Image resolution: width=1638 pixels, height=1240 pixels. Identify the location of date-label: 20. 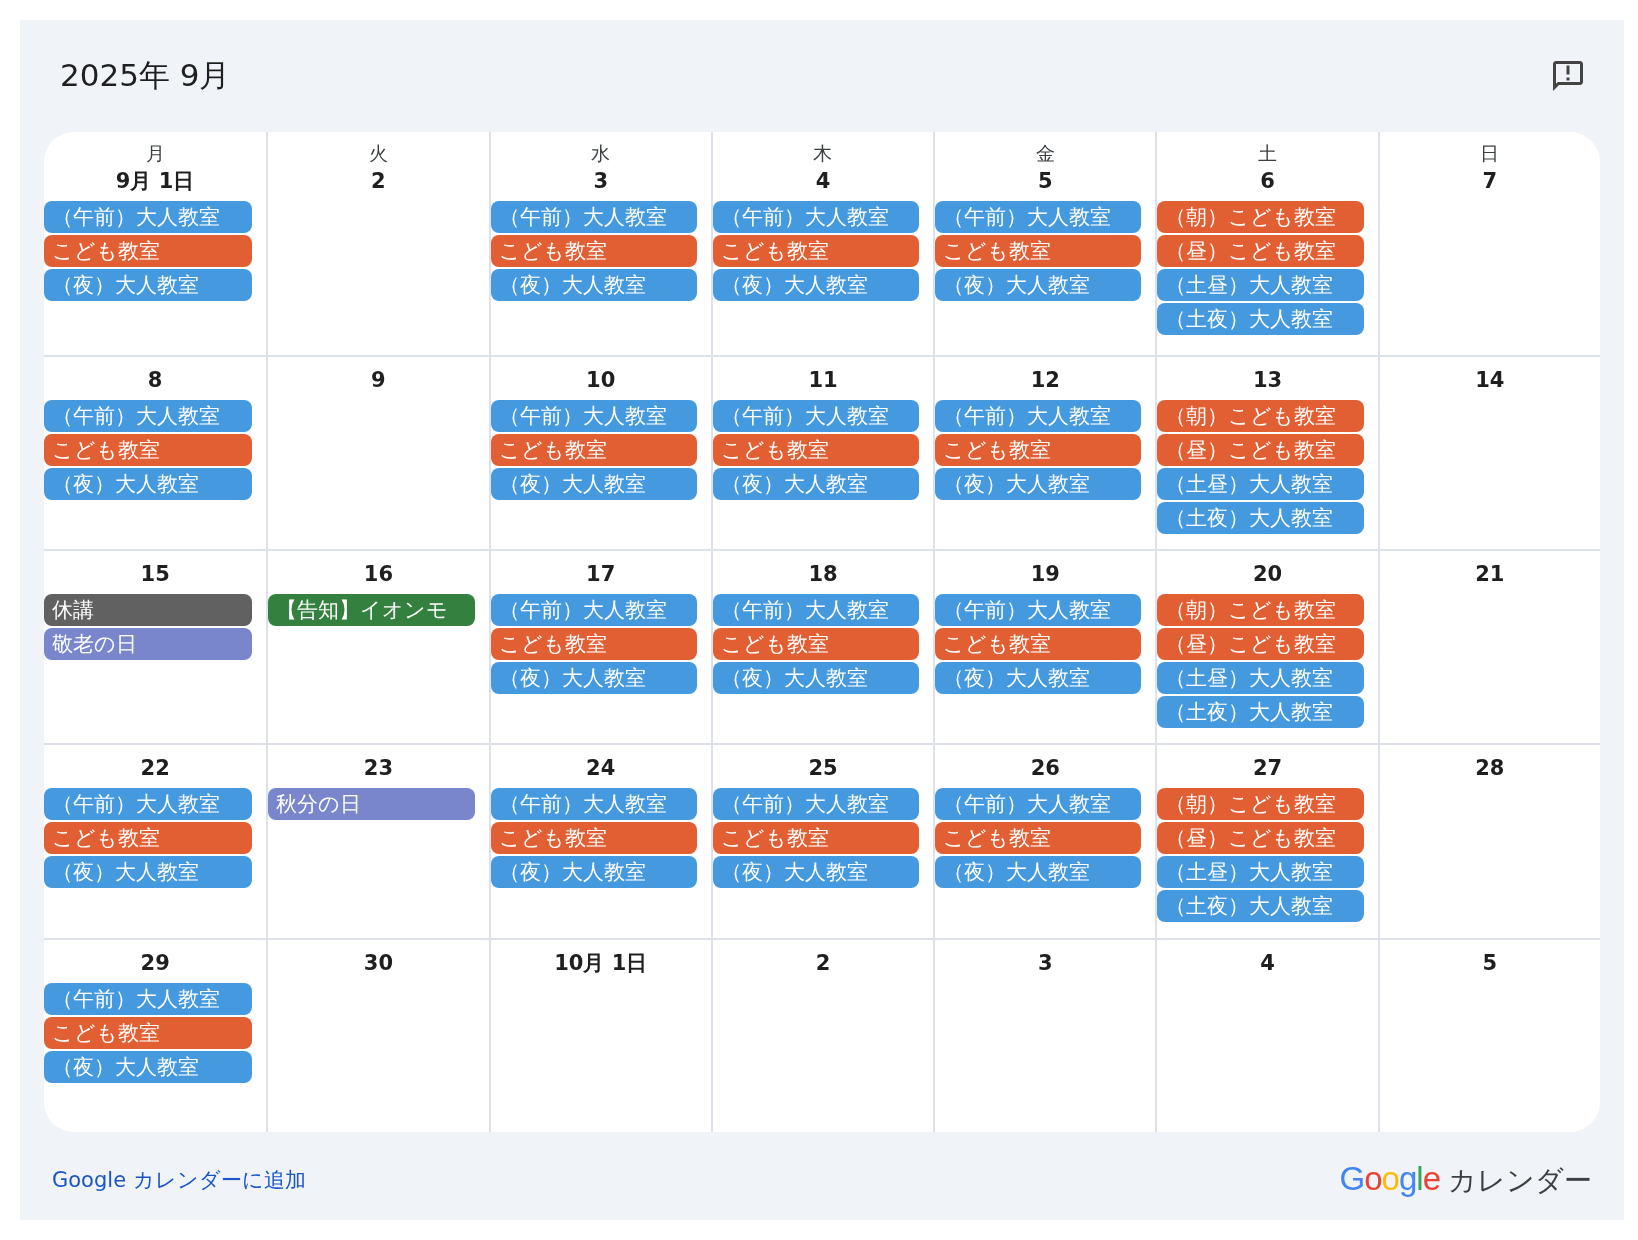
(1267, 575).